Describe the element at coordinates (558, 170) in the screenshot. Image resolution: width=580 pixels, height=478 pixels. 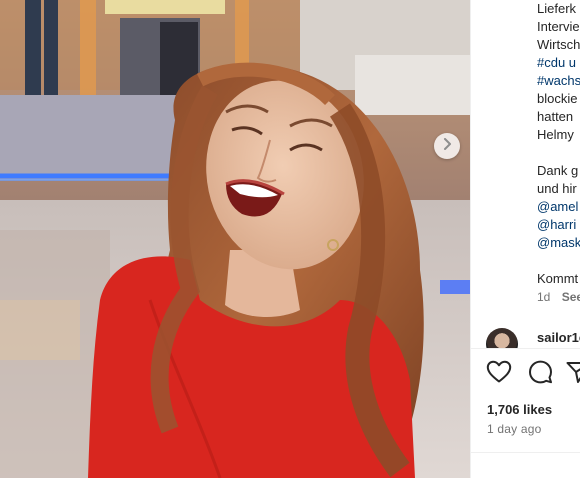
I see `caption-line: Dank g` at that location.